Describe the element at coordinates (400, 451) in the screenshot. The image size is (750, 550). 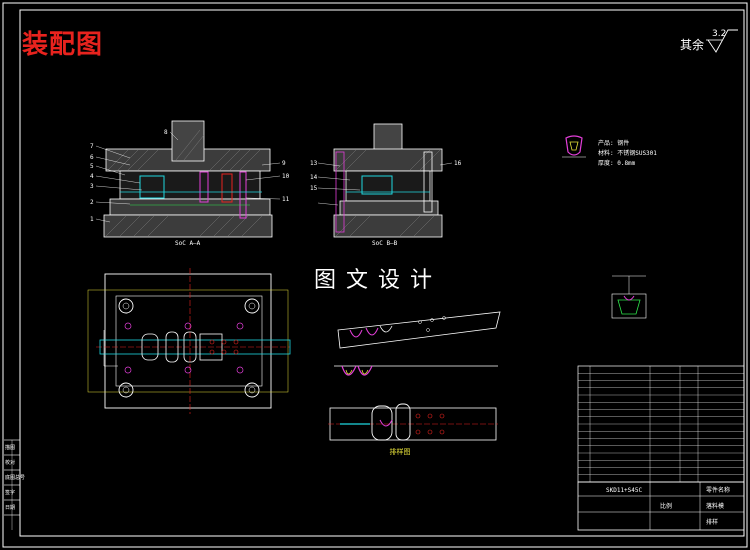
I see `strip-layout-label: 排样图` at that location.